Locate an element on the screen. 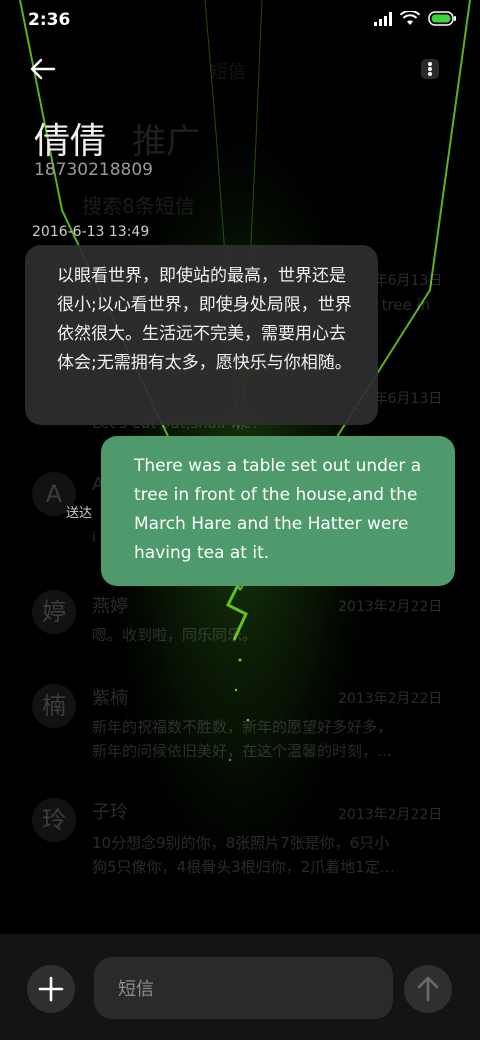 Image resolution: width=480 pixels, height=1040 pixels. list-item-name: 燕婷 is located at coordinates (110, 606).